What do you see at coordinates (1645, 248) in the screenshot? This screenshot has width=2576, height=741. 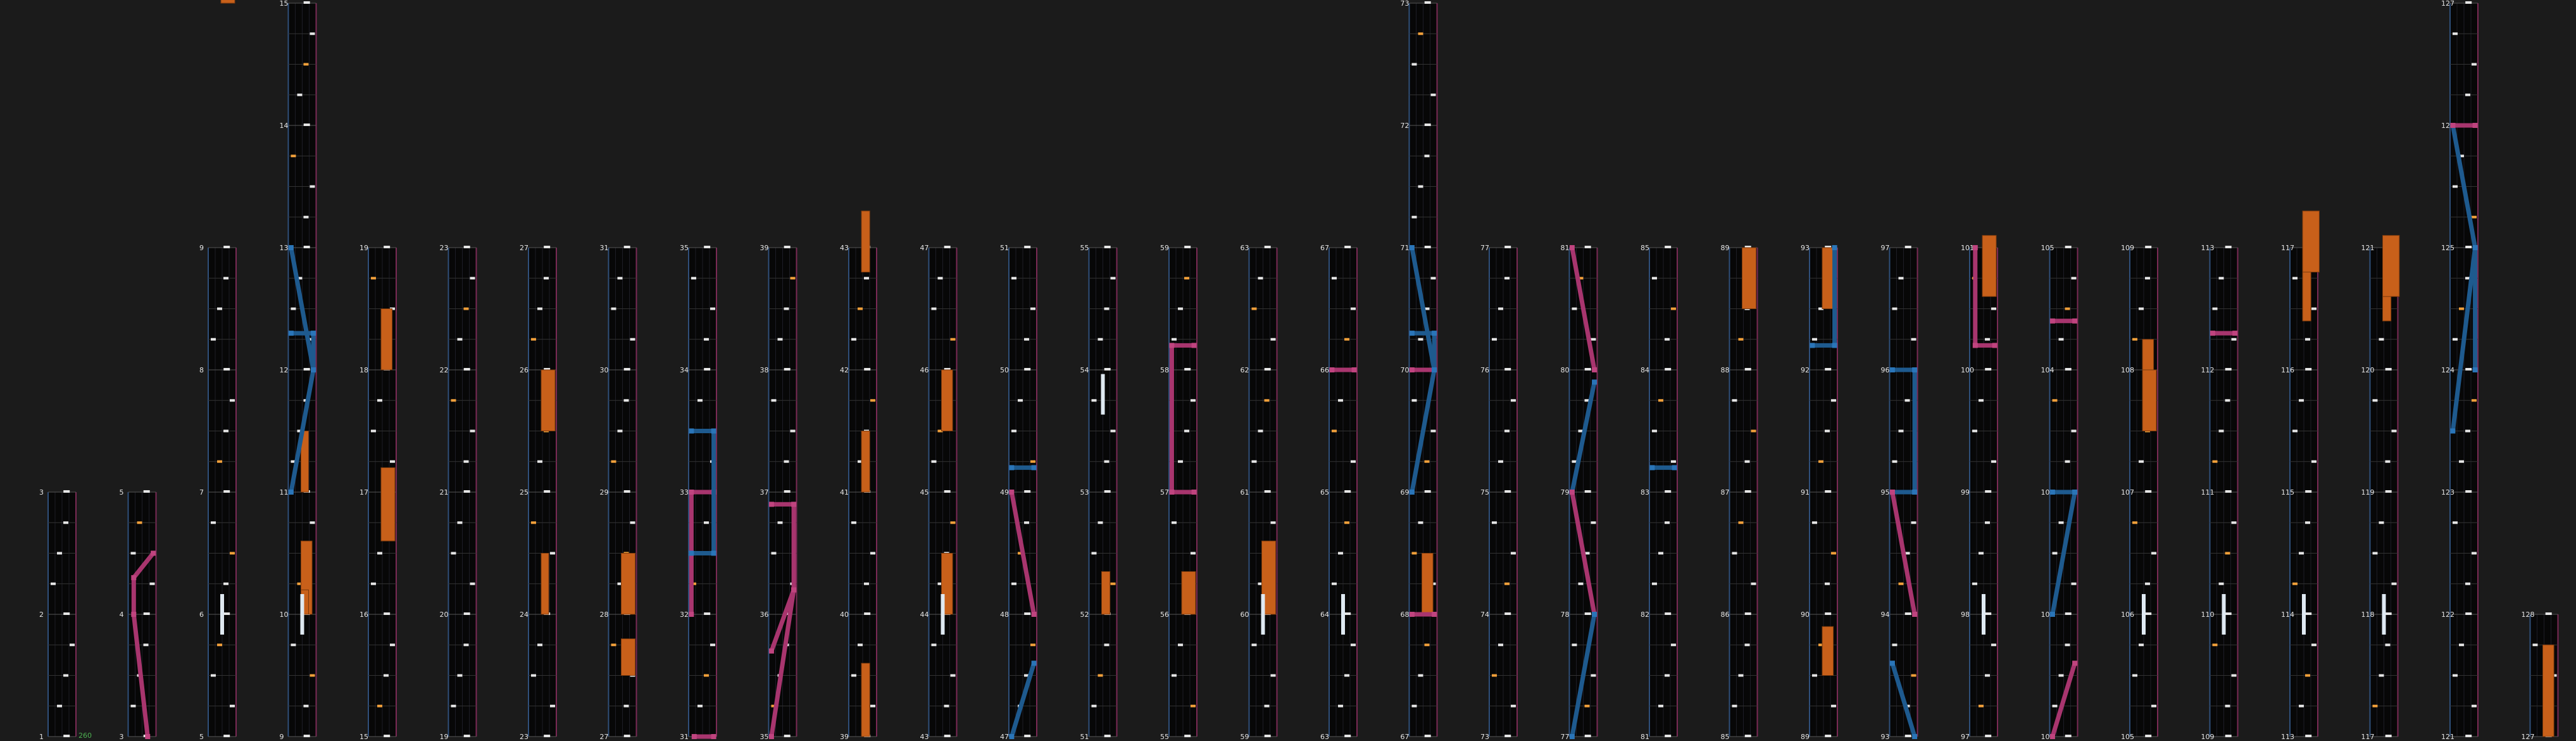 I see `measure-number: 85` at bounding box center [1645, 248].